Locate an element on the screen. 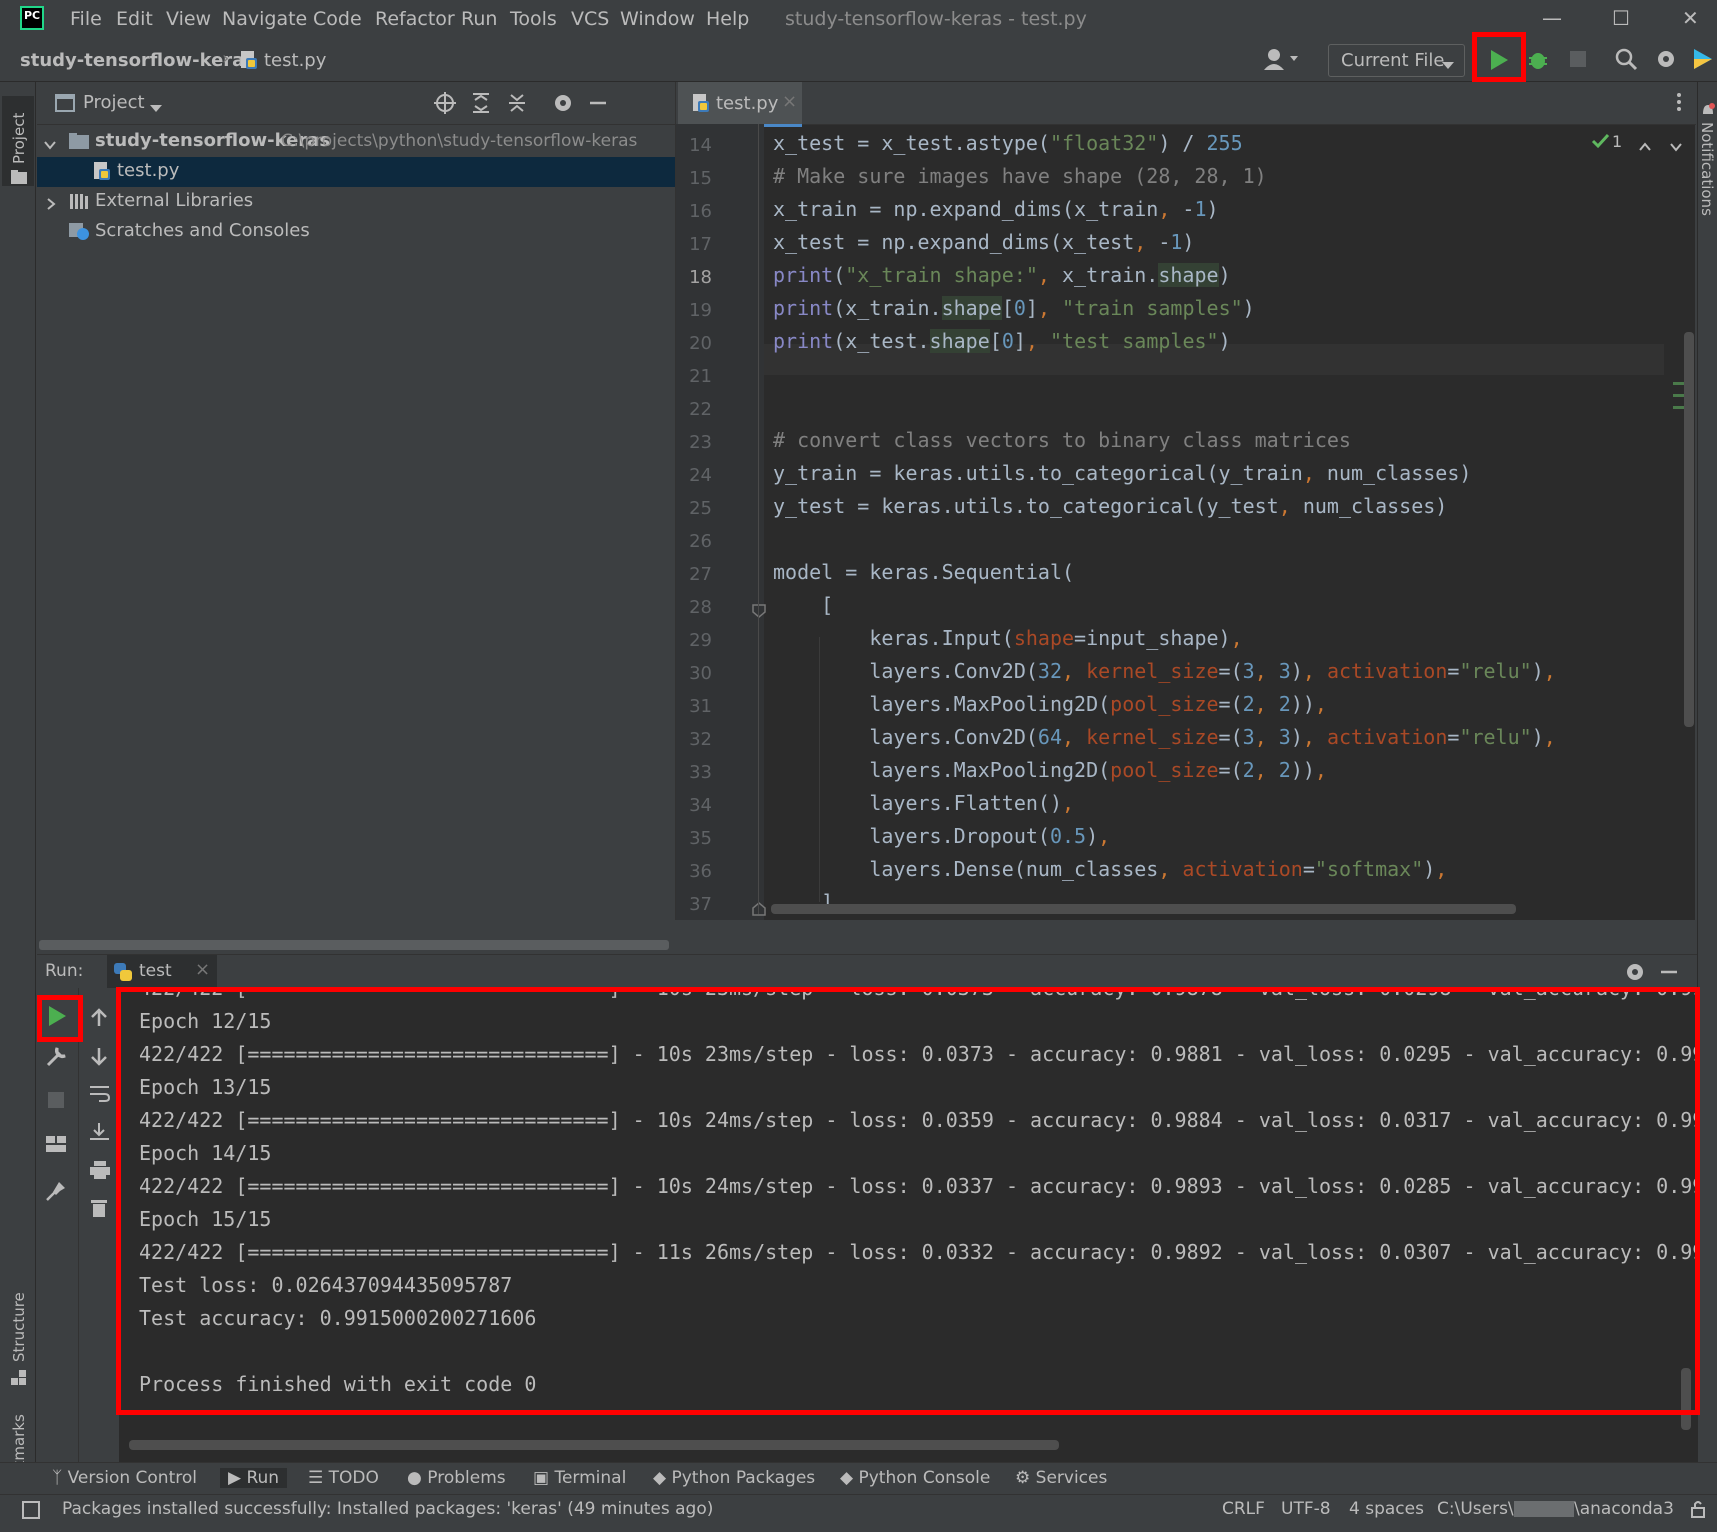  code-line: model = keras.Sequential( is located at coordinates (923, 572).